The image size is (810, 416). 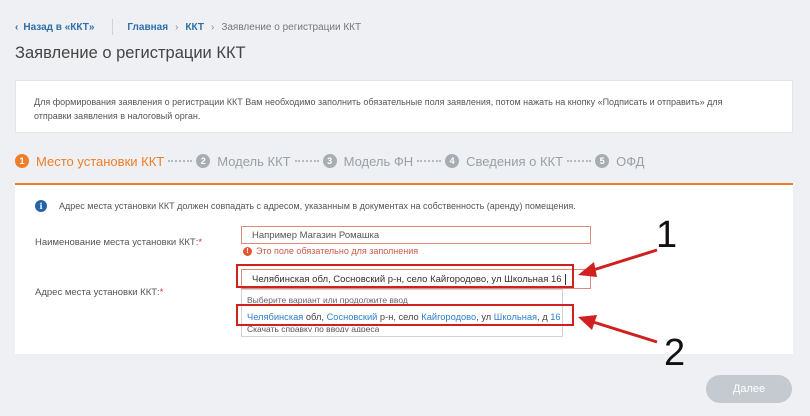 What do you see at coordinates (618, 296) in the screenshot?
I see `annotation-arrows` at bounding box center [618, 296].